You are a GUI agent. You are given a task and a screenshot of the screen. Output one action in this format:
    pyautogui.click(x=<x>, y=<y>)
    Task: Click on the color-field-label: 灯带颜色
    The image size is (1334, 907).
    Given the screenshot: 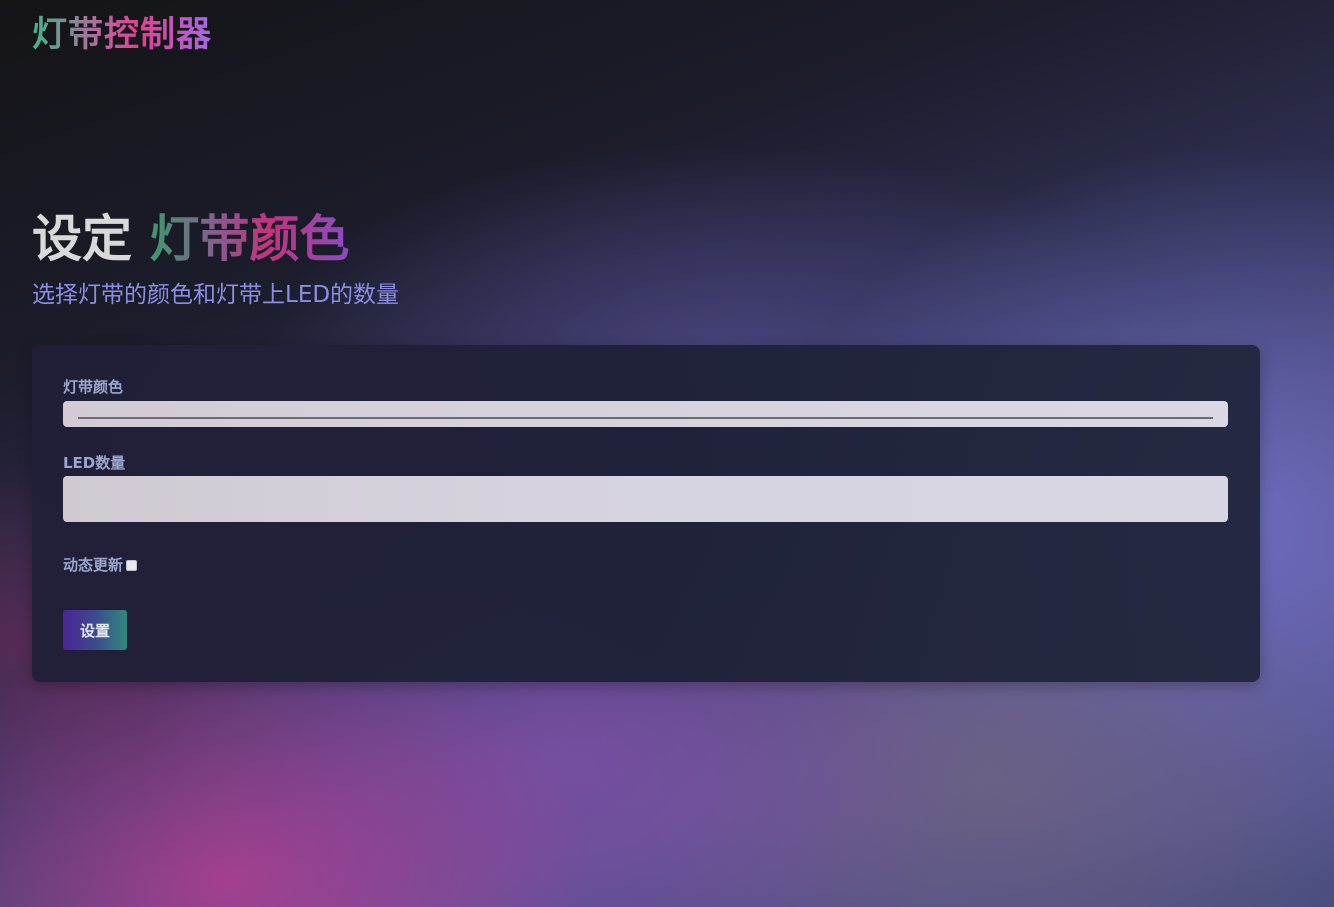 What is the action you would take?
    pyautogui.click(x=93, y=387)
    